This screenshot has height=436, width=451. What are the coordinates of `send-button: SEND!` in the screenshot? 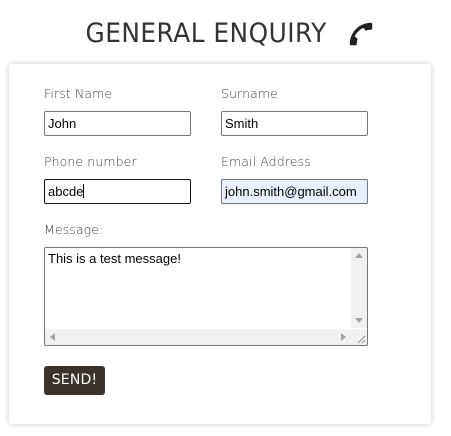 It's located at (74, 380).